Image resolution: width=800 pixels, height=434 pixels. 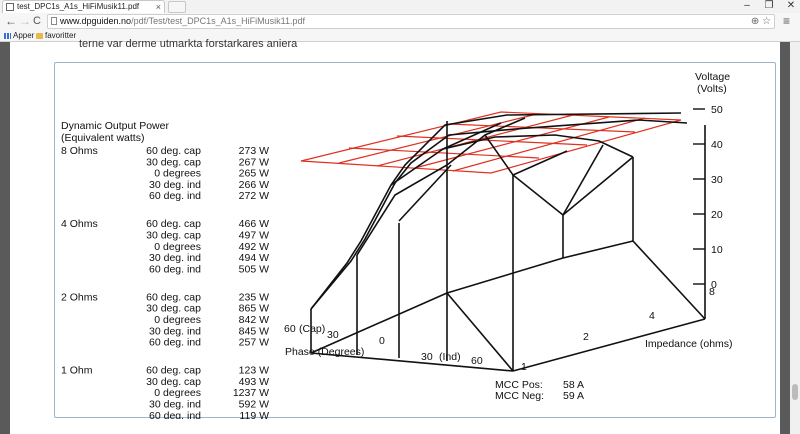 What do you see at coordinates (158, 7) in the screenshot?
I see `close-tab-icon: ×` at bounding box center [158, 7].